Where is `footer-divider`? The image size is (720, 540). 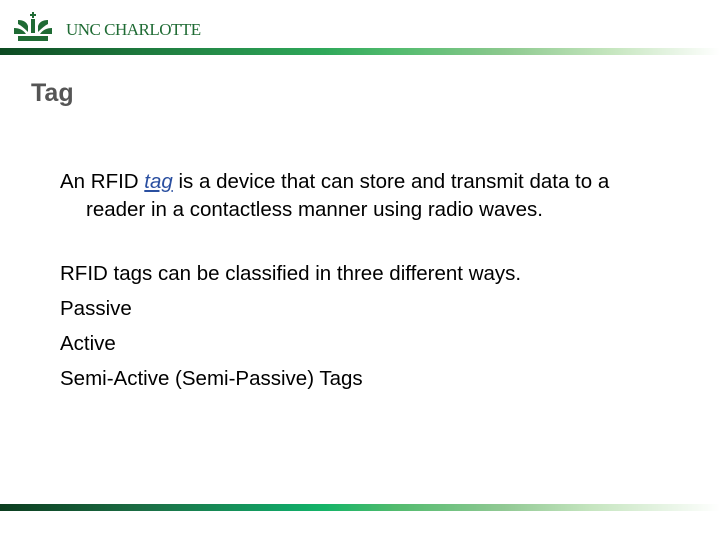 footer-divider is located at coordinates (360, 507).